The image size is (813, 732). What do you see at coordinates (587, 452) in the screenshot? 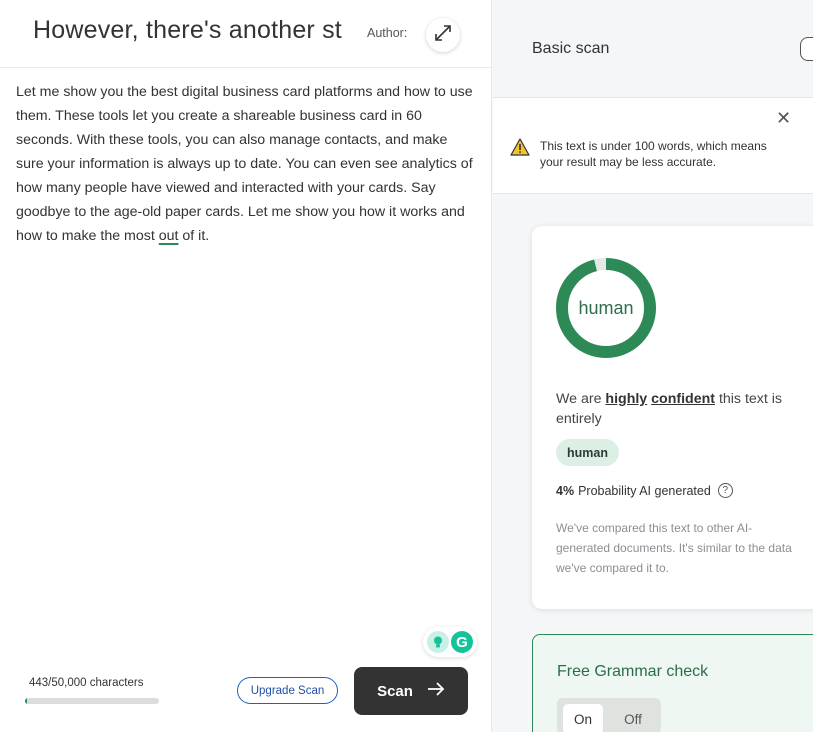
I see `human-badge: human` at bounding box center [587, 452].